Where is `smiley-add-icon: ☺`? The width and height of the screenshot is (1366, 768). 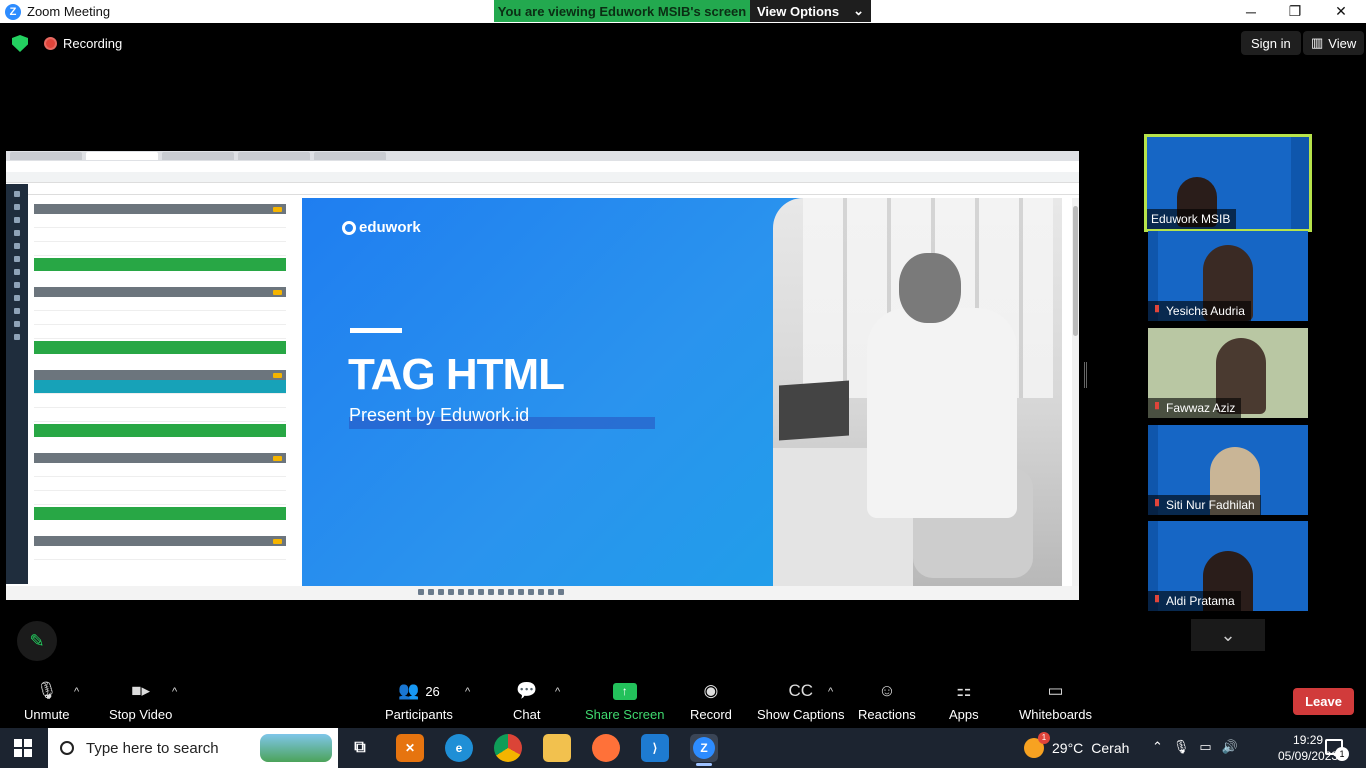 smiley-add-icon: ☺ is located at coordinates (887, 690).